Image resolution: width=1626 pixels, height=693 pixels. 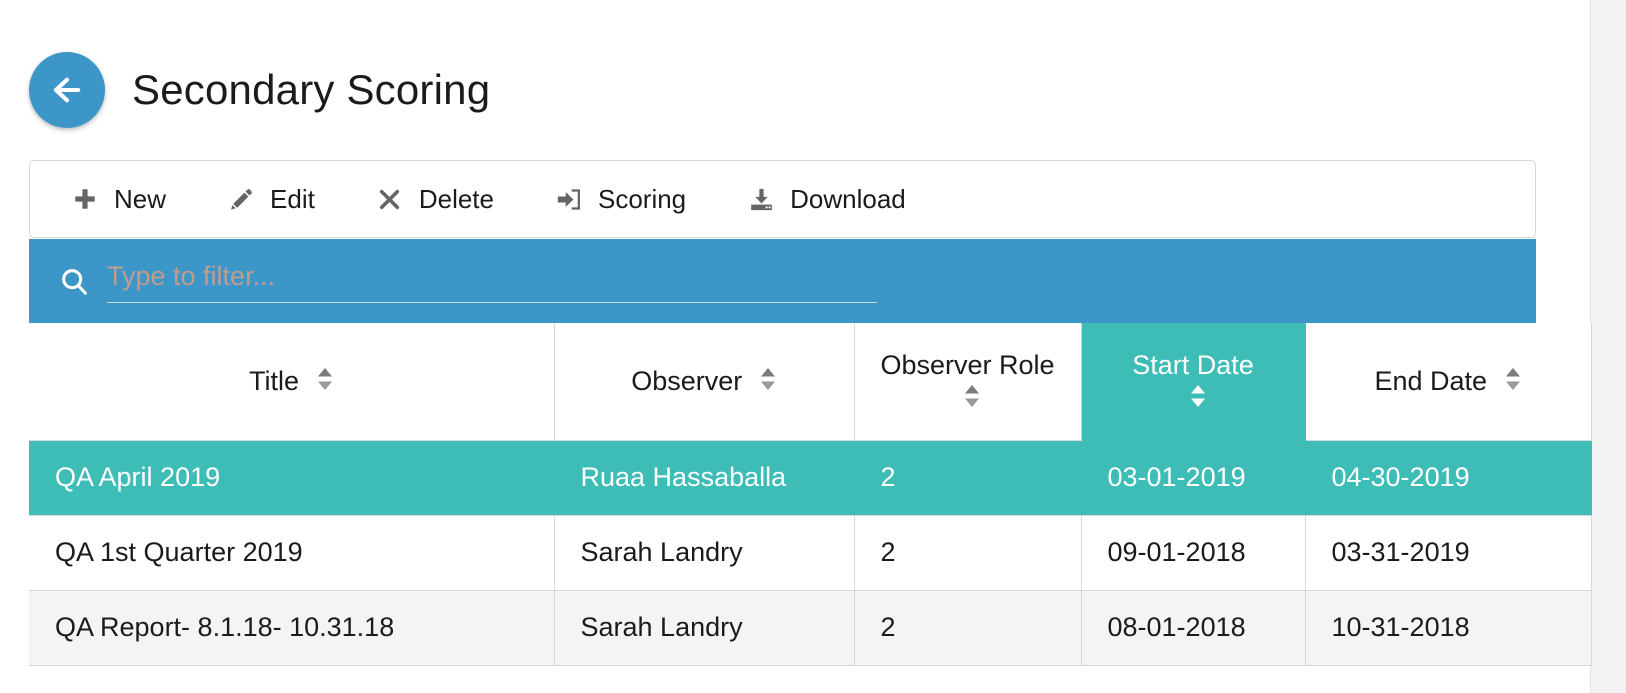 What do you see at coordinates (967, 382) in the screenshot?
I see `column-header-observer-role: Observer Role` at bounding box center [967, 382].